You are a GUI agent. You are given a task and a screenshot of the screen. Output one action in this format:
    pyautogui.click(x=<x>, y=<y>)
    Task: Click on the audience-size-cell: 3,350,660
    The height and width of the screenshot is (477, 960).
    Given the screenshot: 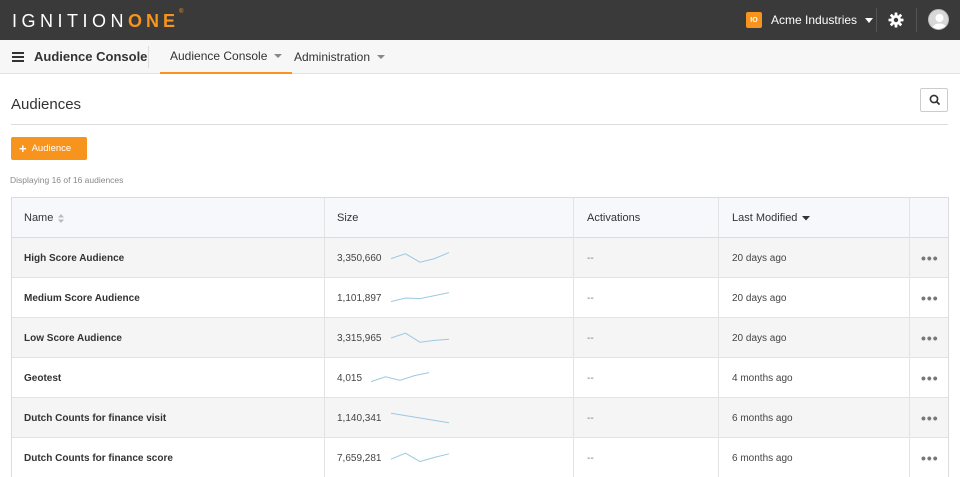 What is the action you would take?
    pyautogui.click(x=393, y=258)
    